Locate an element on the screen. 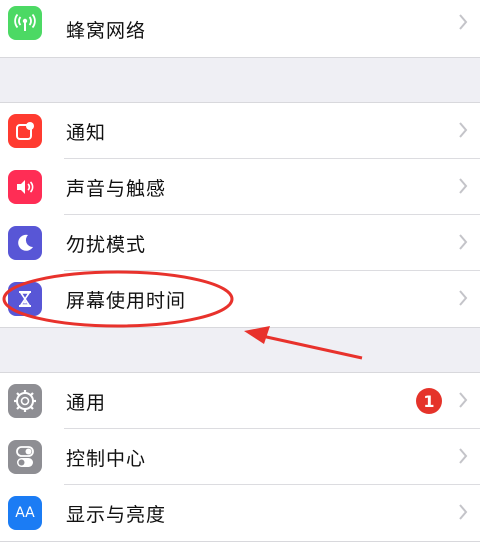 This screenshot has width=480, height=542. sound-icon is located at coordinates (25, 187).